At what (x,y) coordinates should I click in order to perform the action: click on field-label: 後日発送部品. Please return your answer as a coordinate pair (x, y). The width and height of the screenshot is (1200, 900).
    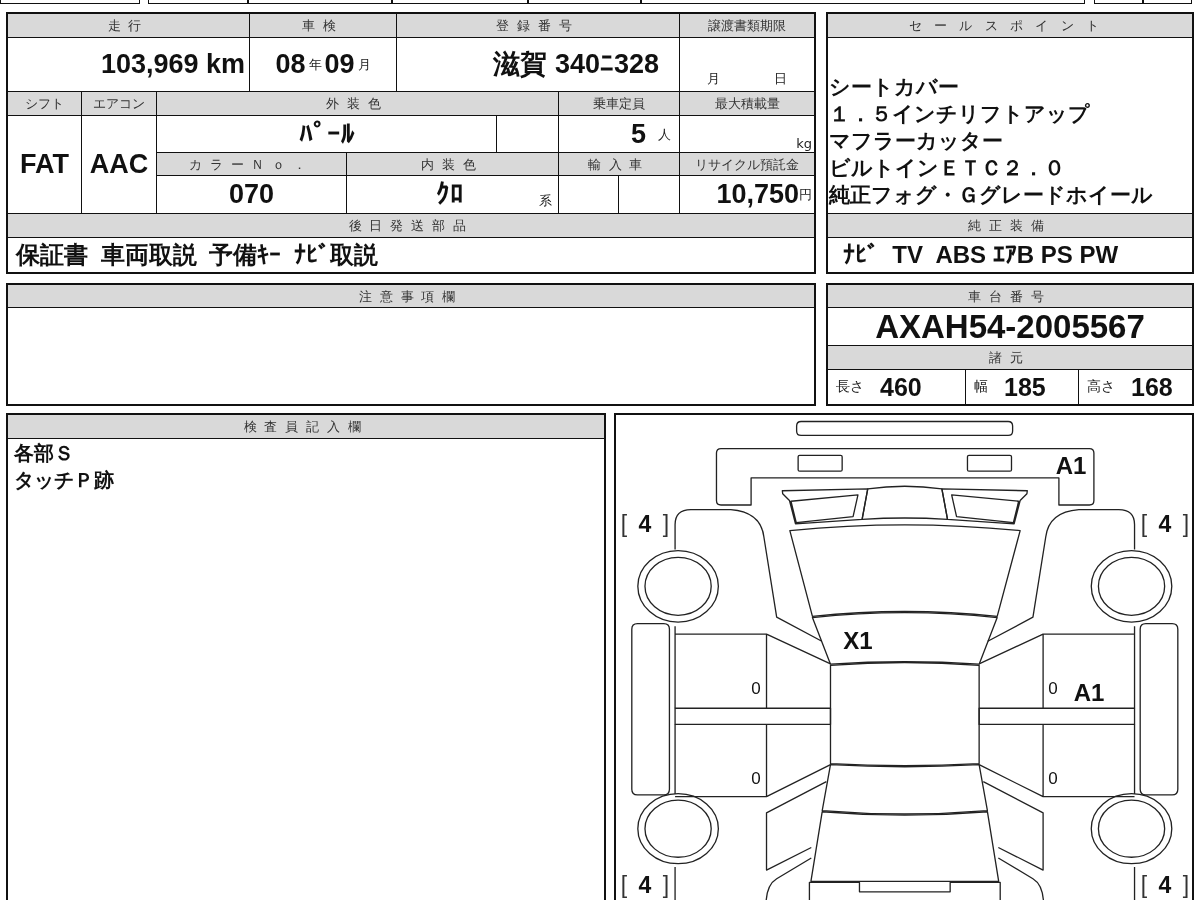
    Looking at the image, I should click on (411, 225).